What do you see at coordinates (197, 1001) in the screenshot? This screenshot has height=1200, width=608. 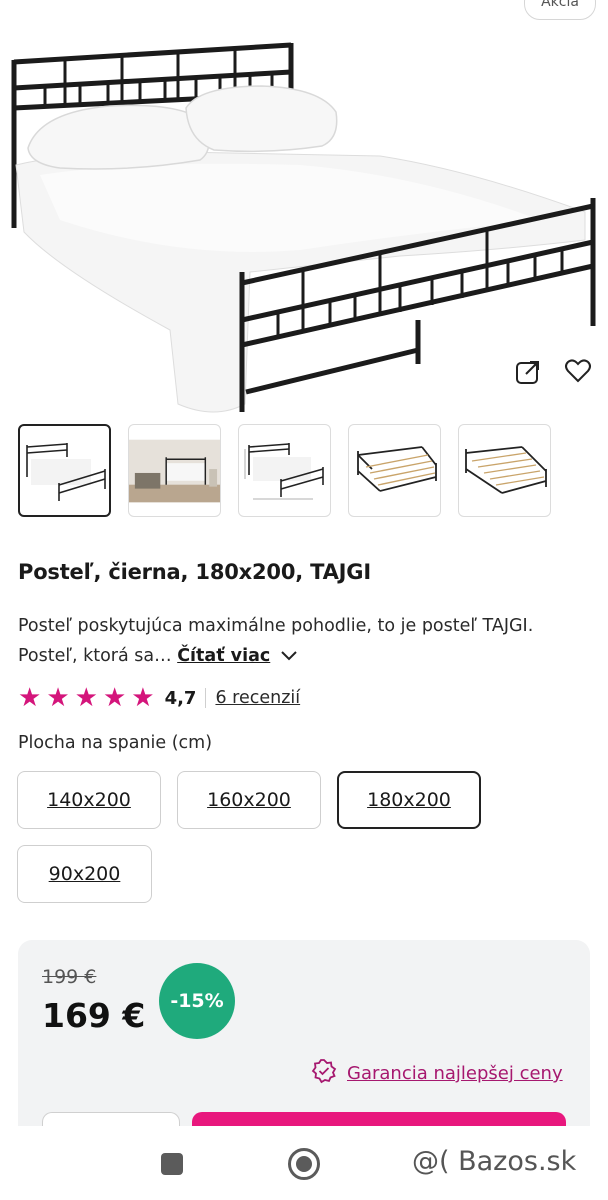 I see `discount-badge: -15%` at bounding box center [197, 1001].